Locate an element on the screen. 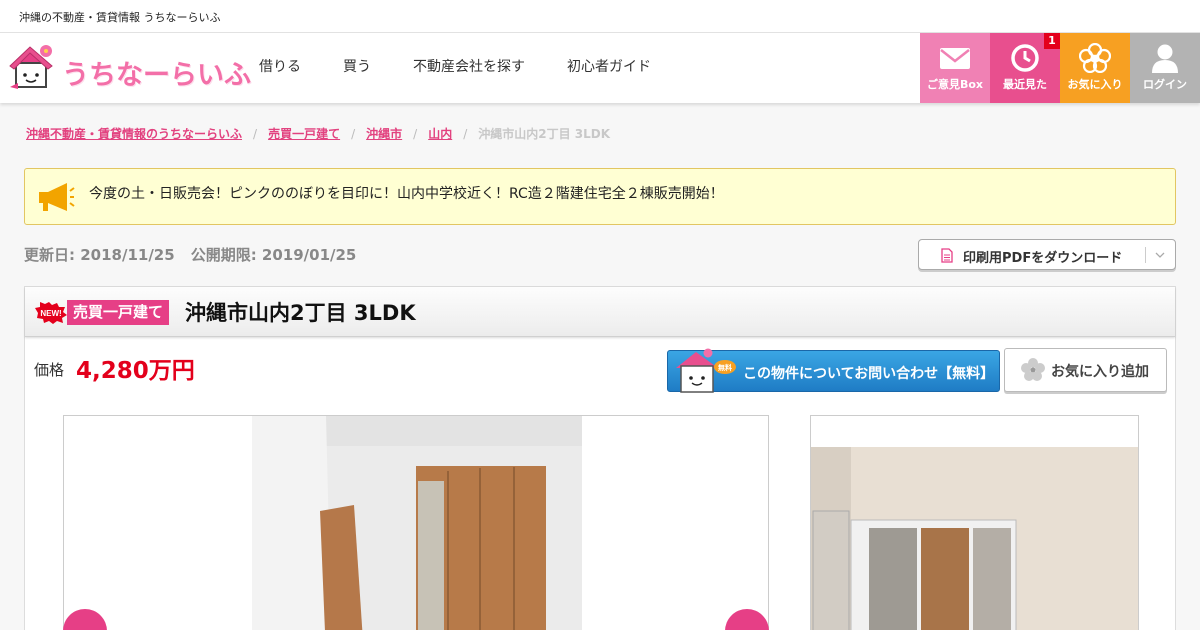 This screenshot has height=630, width=1200. secondary-photo-frame is located at coordinates (974, 522).